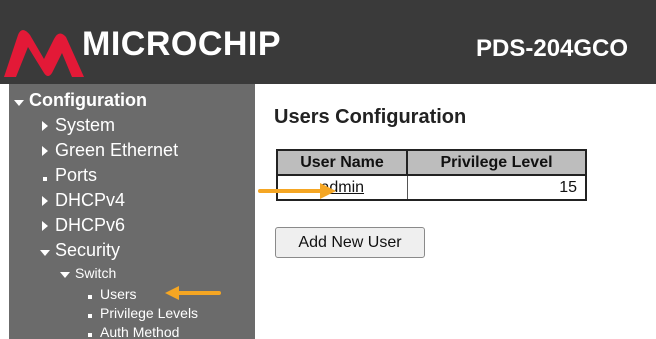 The image size is (656, 339). What do you see at coordinates (342, 162) in the screenshot?
I see `column-header: User Name` at bounding box center [342, 162].